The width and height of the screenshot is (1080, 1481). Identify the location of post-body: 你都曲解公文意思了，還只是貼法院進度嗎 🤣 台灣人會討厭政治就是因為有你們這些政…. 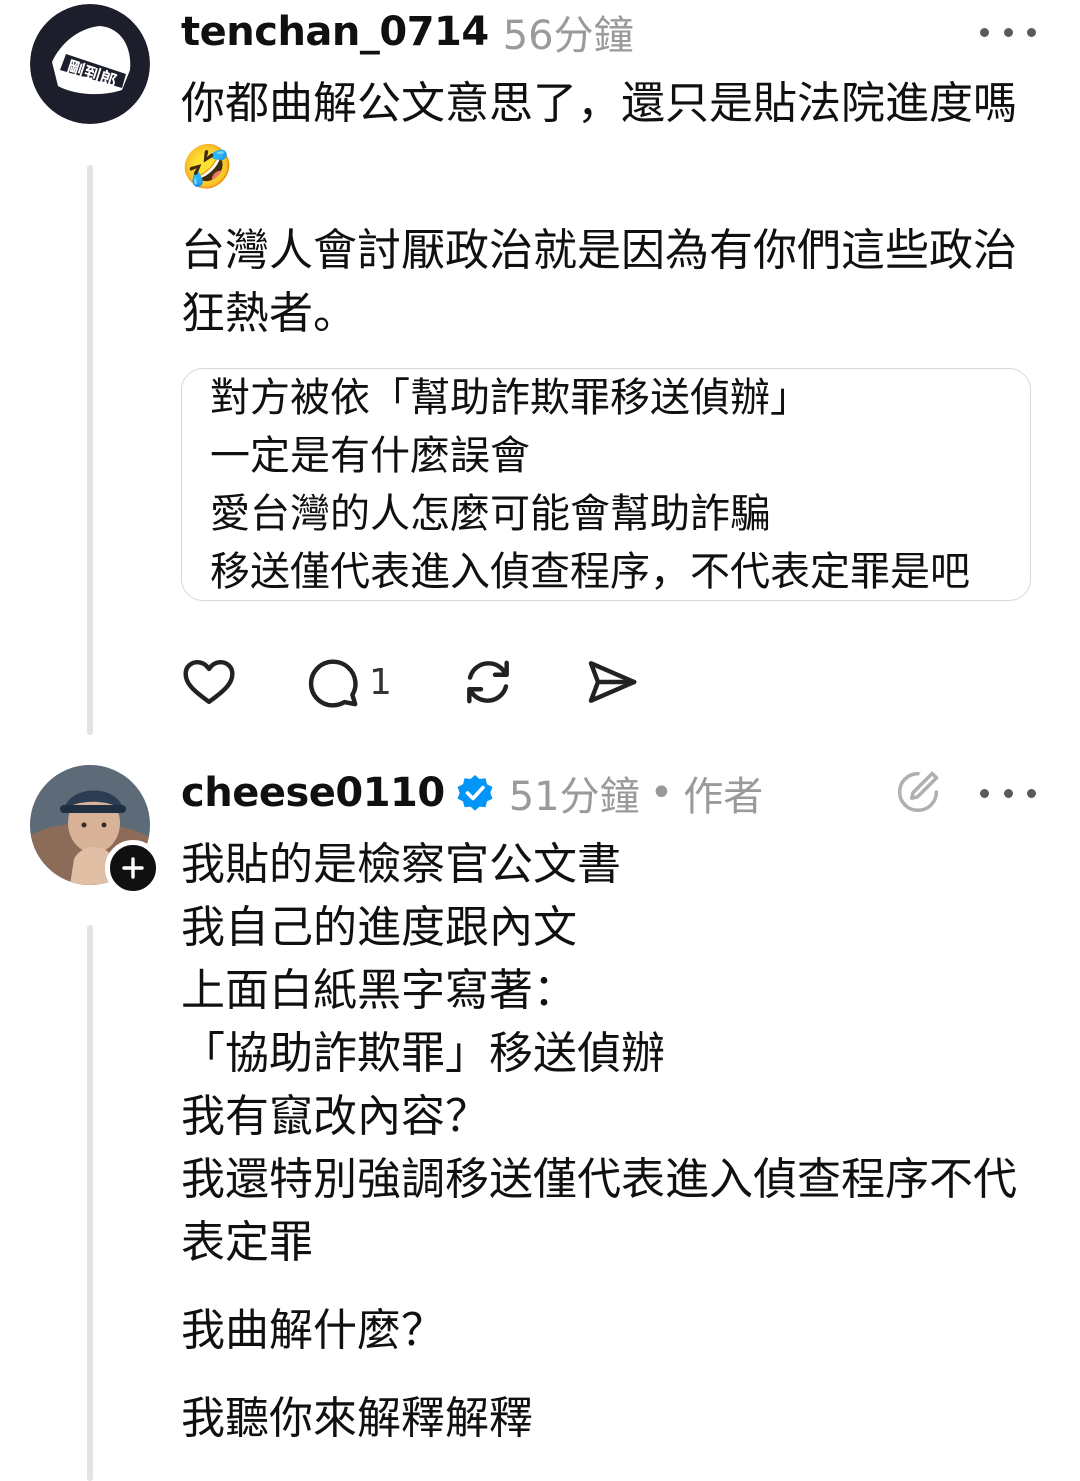
(611, 208).